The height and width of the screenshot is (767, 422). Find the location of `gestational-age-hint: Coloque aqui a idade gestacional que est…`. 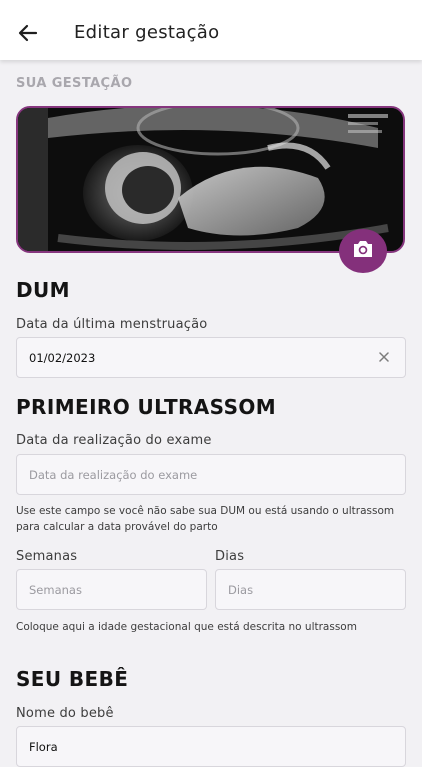

gestational-age-hint: Coloque aqui a idade gestacional que est… is located at coordinates (186, 627).